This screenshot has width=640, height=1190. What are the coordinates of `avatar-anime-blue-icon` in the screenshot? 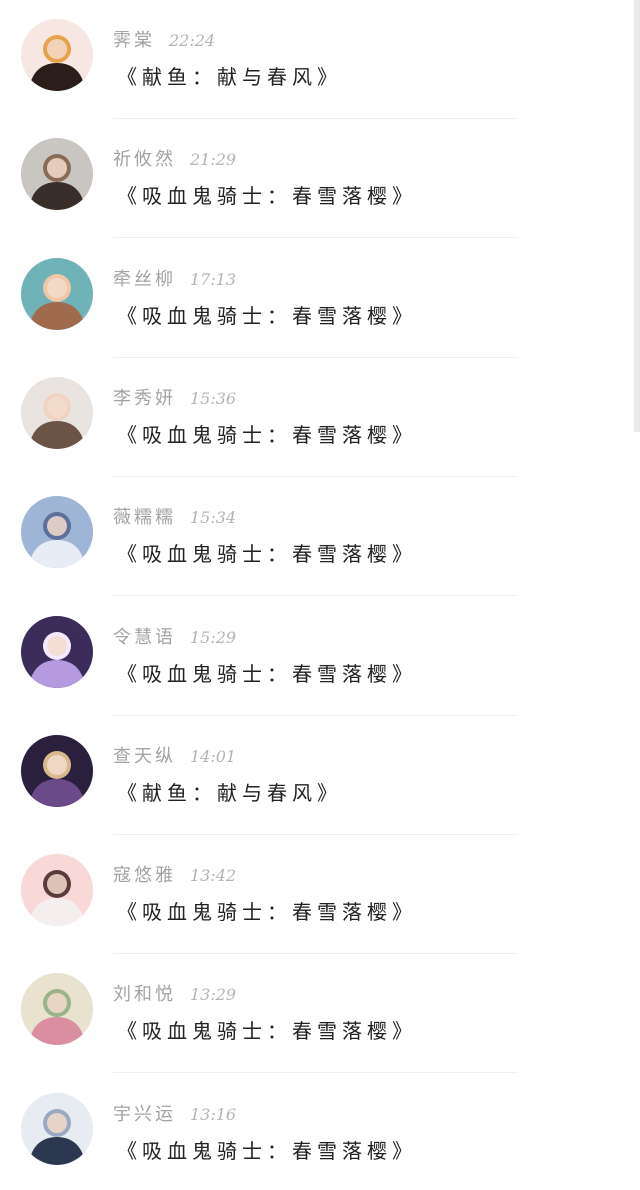 It's located at (57, 532).